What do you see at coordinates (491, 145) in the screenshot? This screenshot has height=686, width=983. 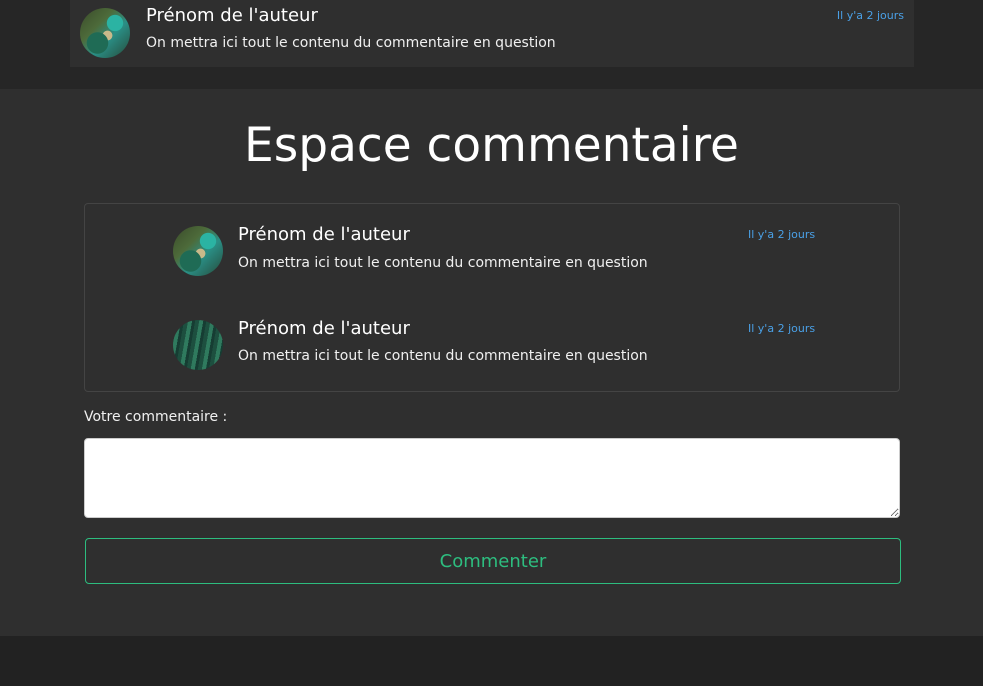 I see `page-title: Espace commentaire` at bounding box center [491, 145].